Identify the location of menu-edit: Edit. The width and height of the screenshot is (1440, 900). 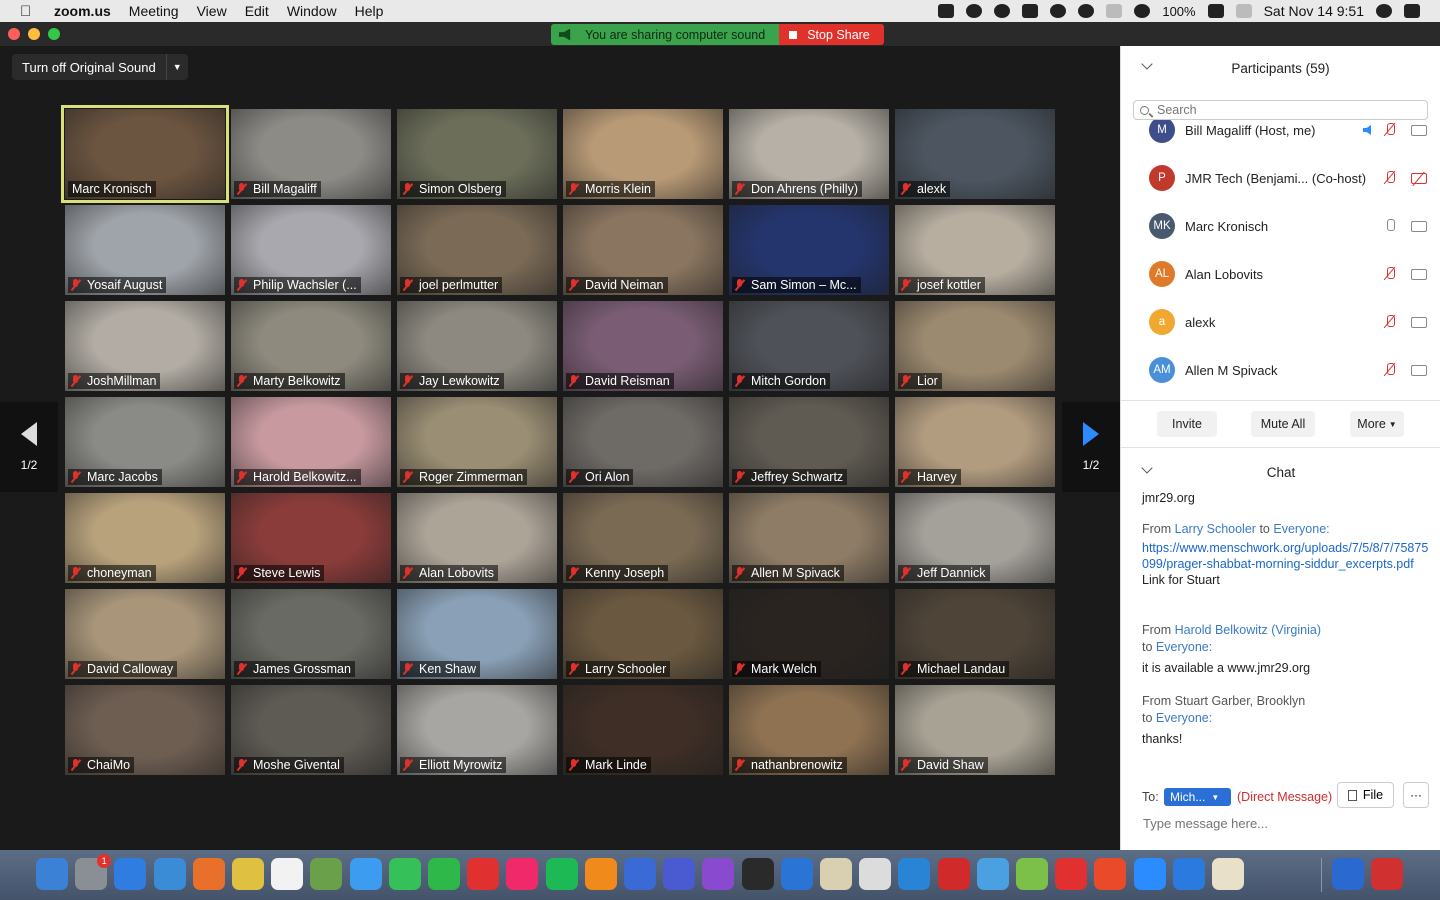
(257, 11).